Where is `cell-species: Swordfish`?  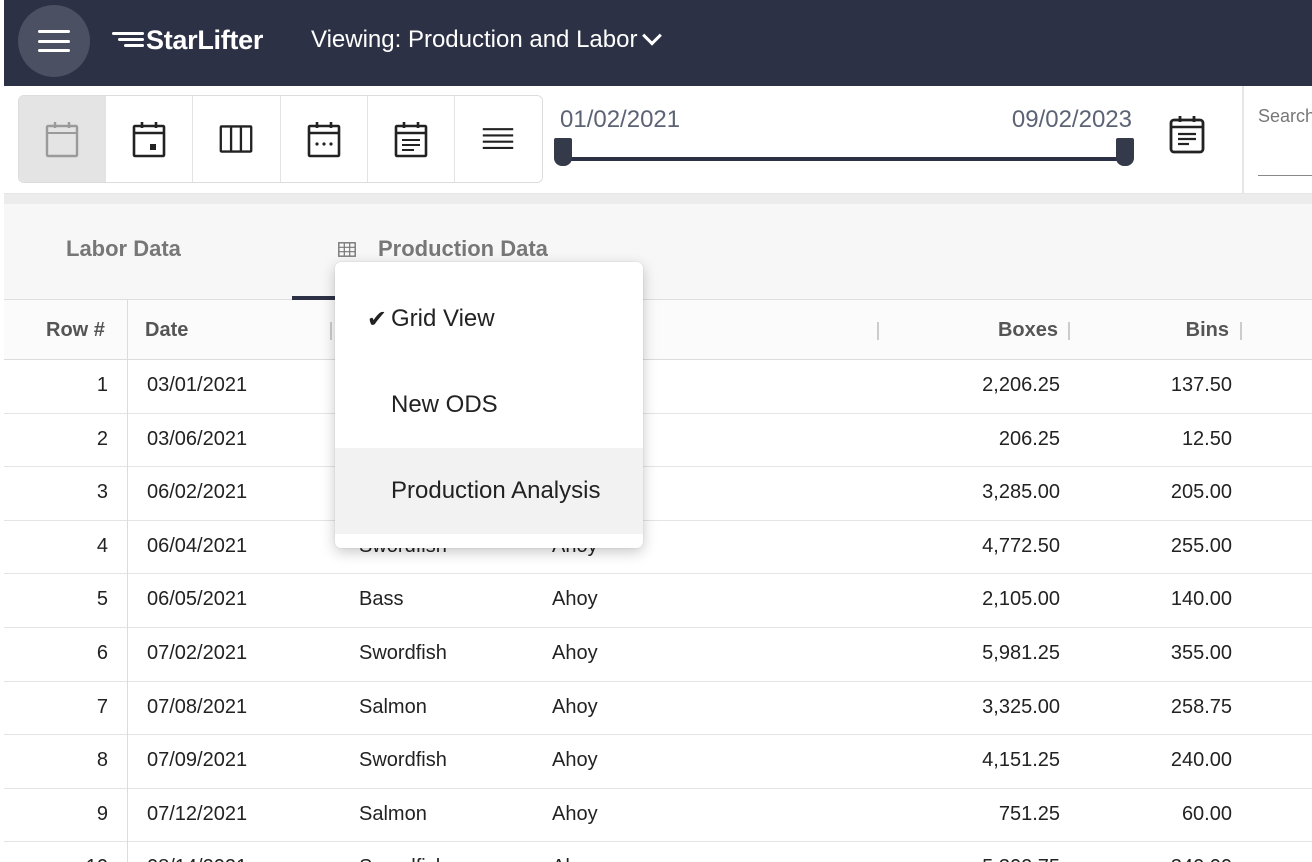 cell-species: Swordfish is located at coordinates (403, 760).